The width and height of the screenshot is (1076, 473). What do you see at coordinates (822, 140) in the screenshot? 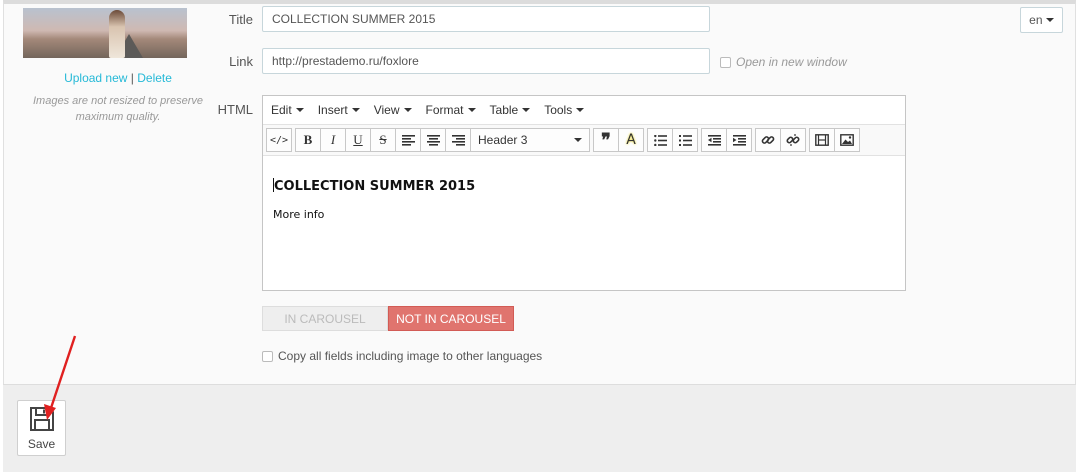
I see `media-icon` at bounding box center [822, 140].